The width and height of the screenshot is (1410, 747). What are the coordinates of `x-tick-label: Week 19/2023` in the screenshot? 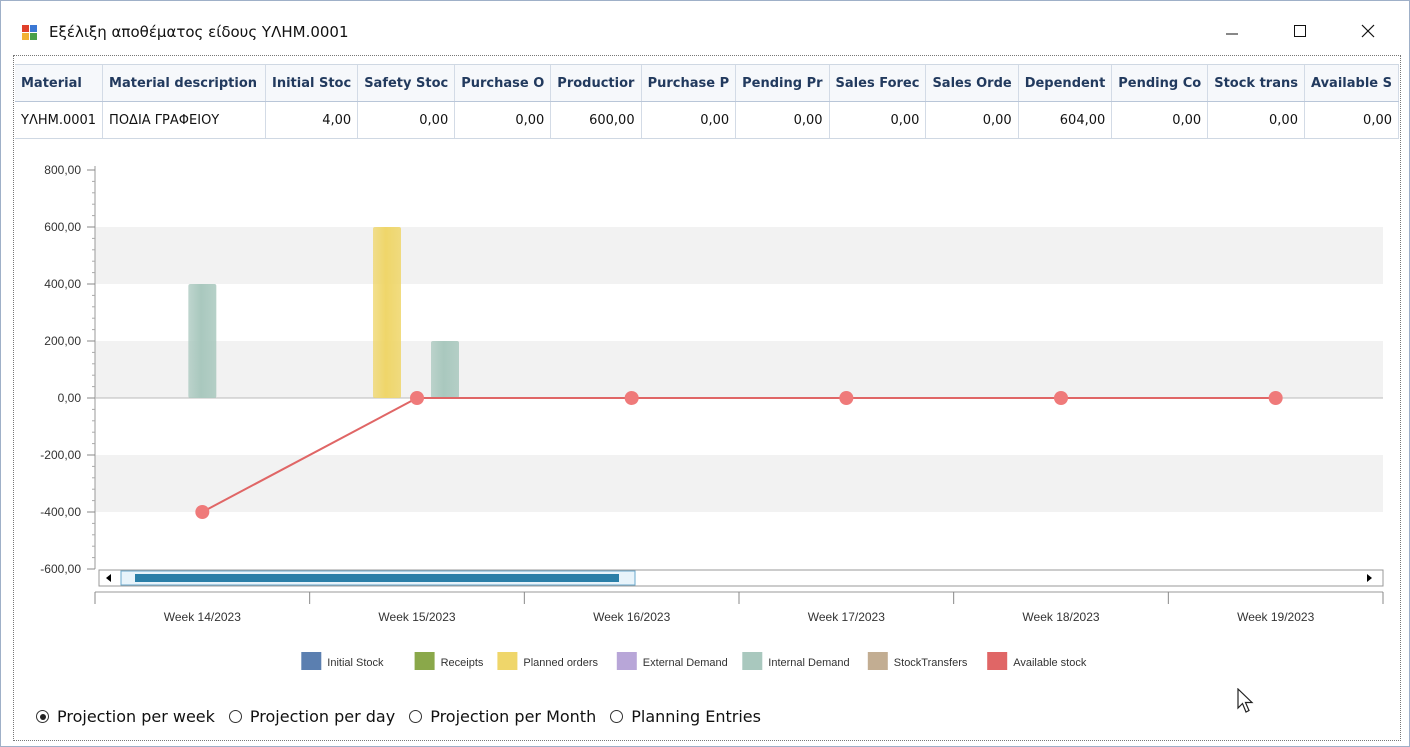 It's located at (1275, 617).